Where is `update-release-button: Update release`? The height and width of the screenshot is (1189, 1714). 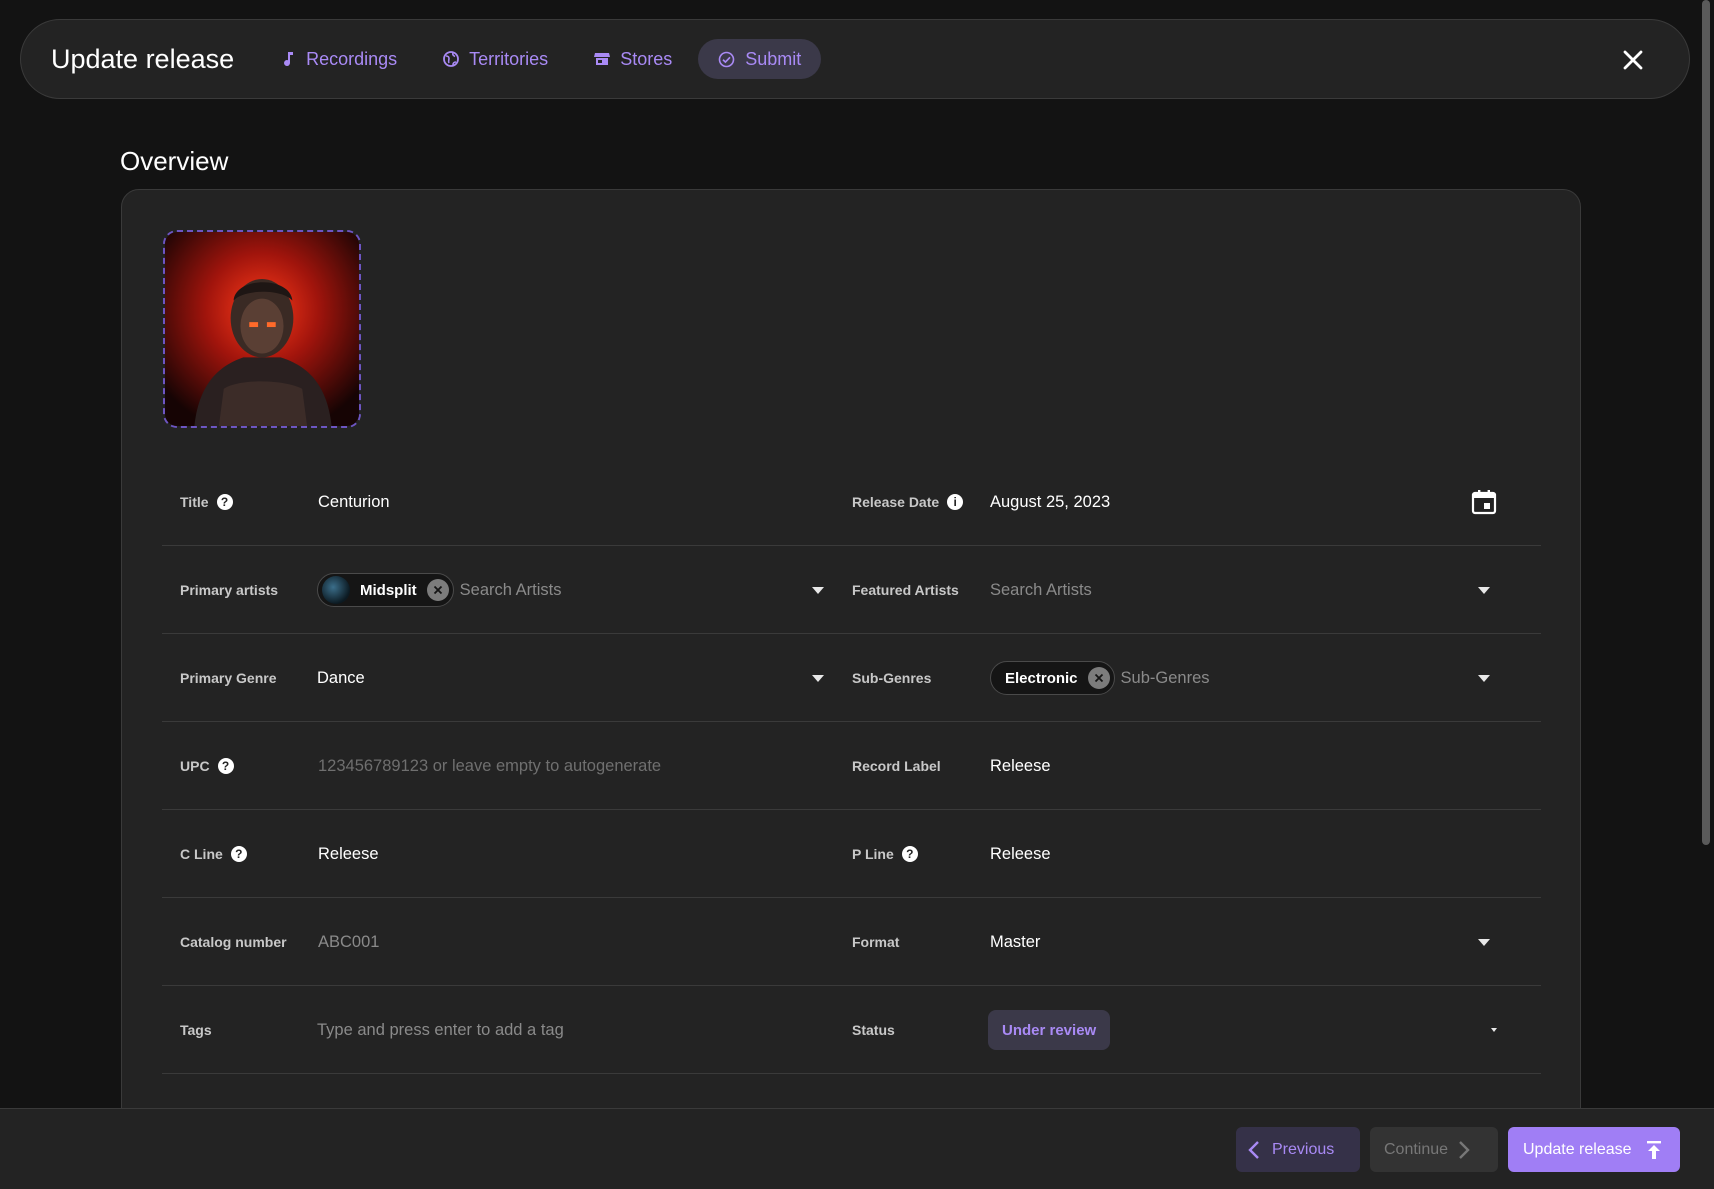
update-release-button: Update release is located at coordinates (1594, 1149).